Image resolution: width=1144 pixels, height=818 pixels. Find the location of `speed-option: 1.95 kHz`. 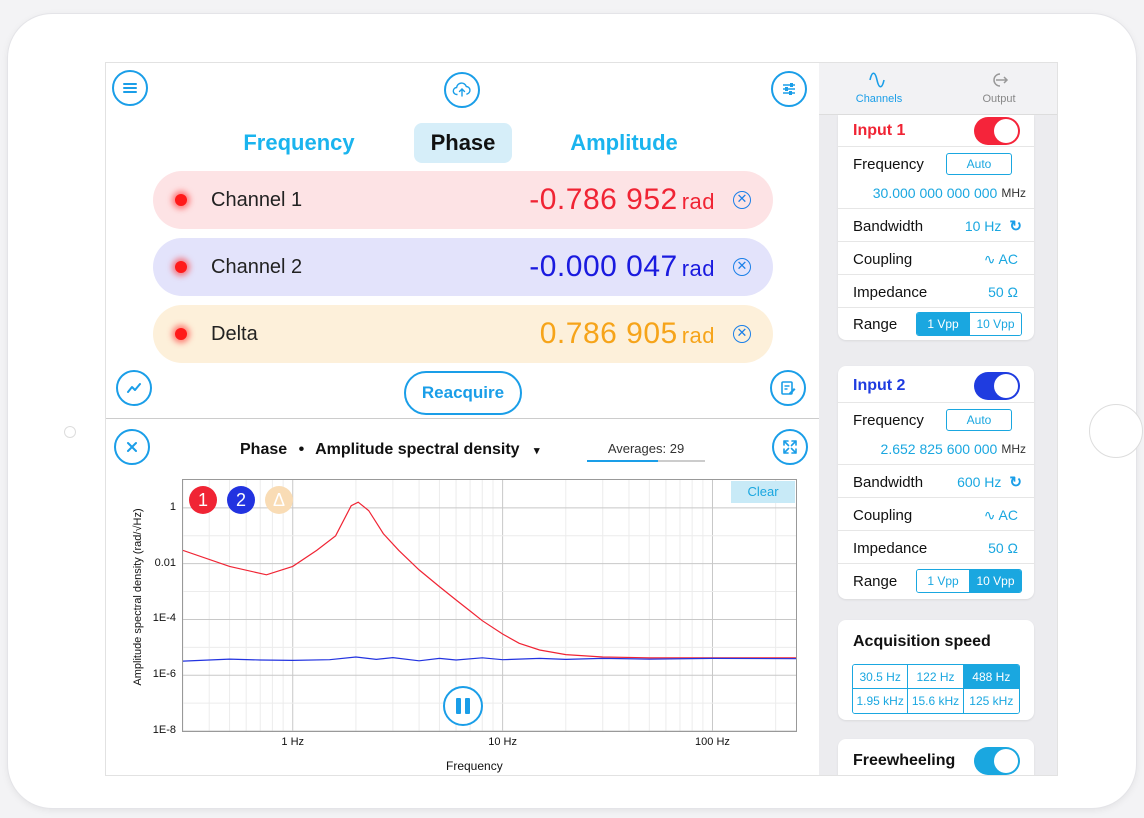

speed-option: 1.95 kHz is located at coordinates (881, 701).